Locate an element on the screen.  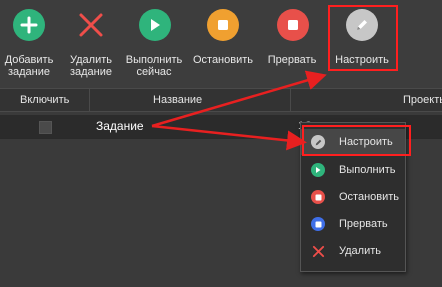
table-header: Включить Название Проекты is located at coordinates (221, 100).